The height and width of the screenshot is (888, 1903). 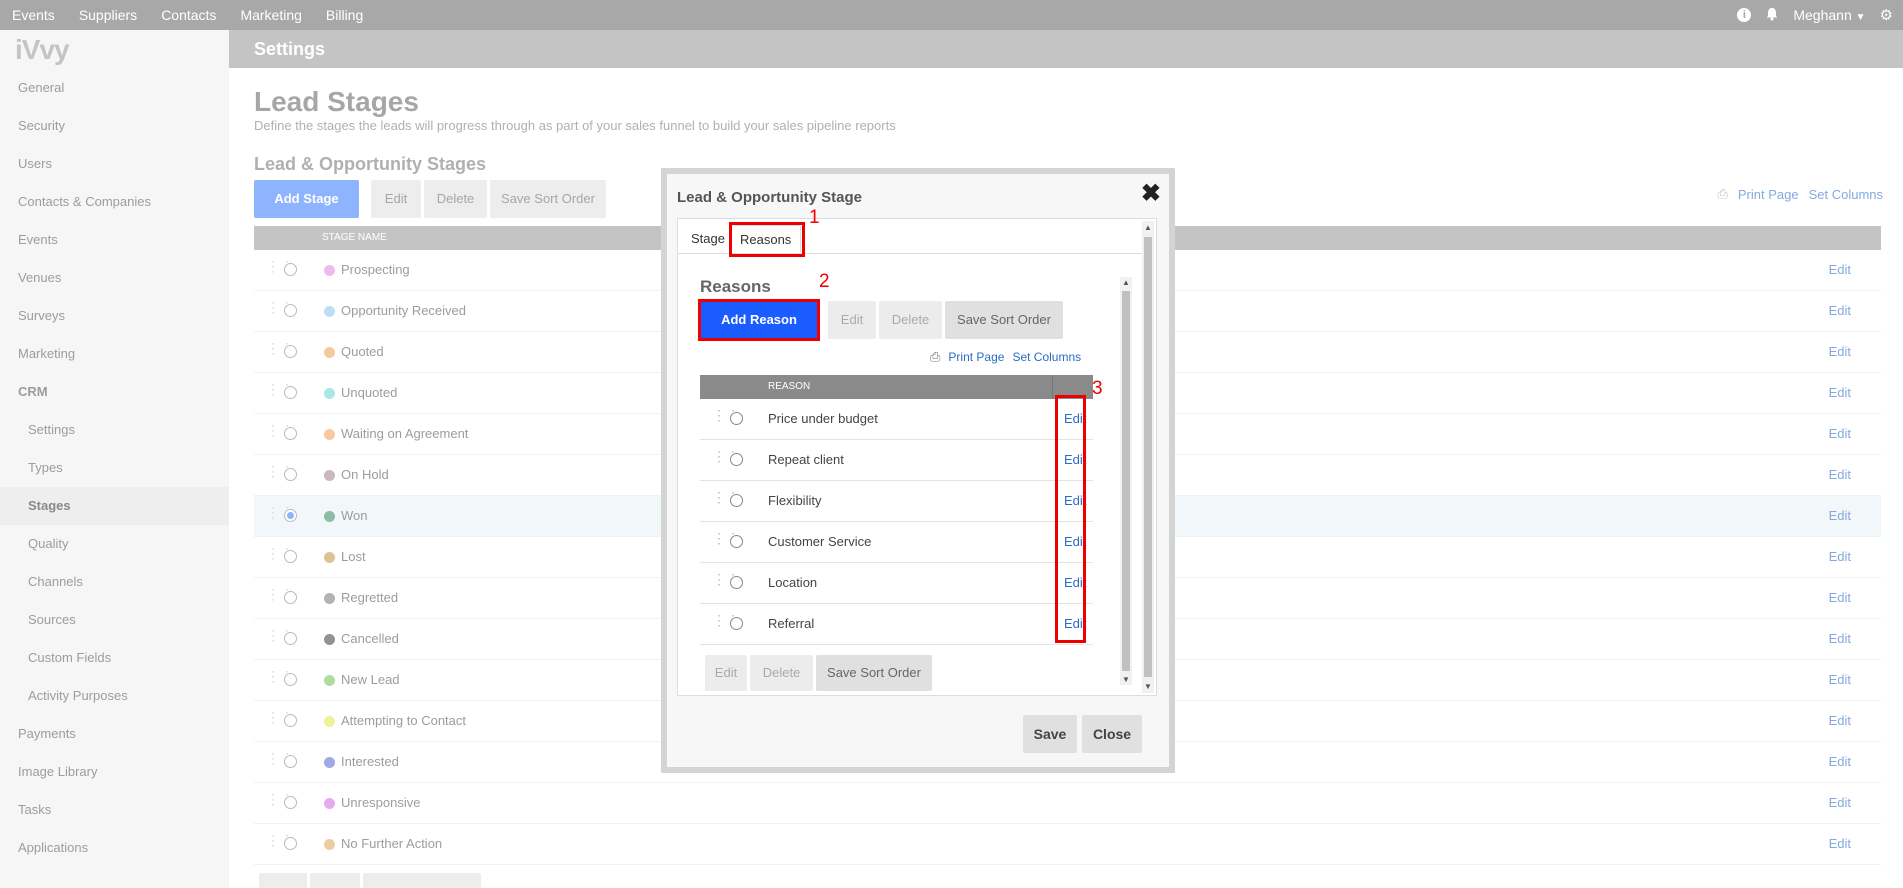 What do you see at coordinates (896, 624) in the screenshot?
I see `reason-row: ⋮⋮ Referral Edit` at bounding box center [896, 624].